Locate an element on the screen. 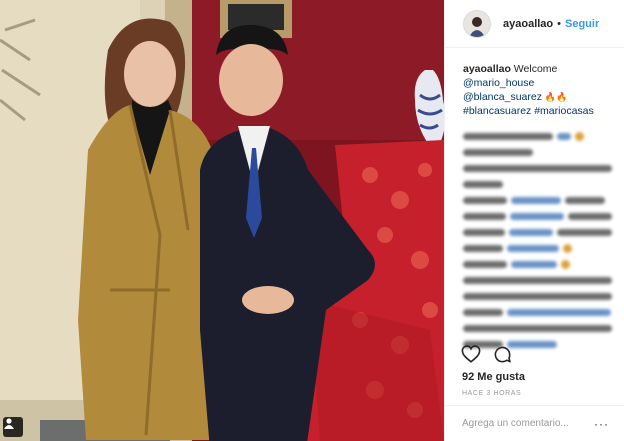  user-tag-icon is located at coordinates (13, 427).